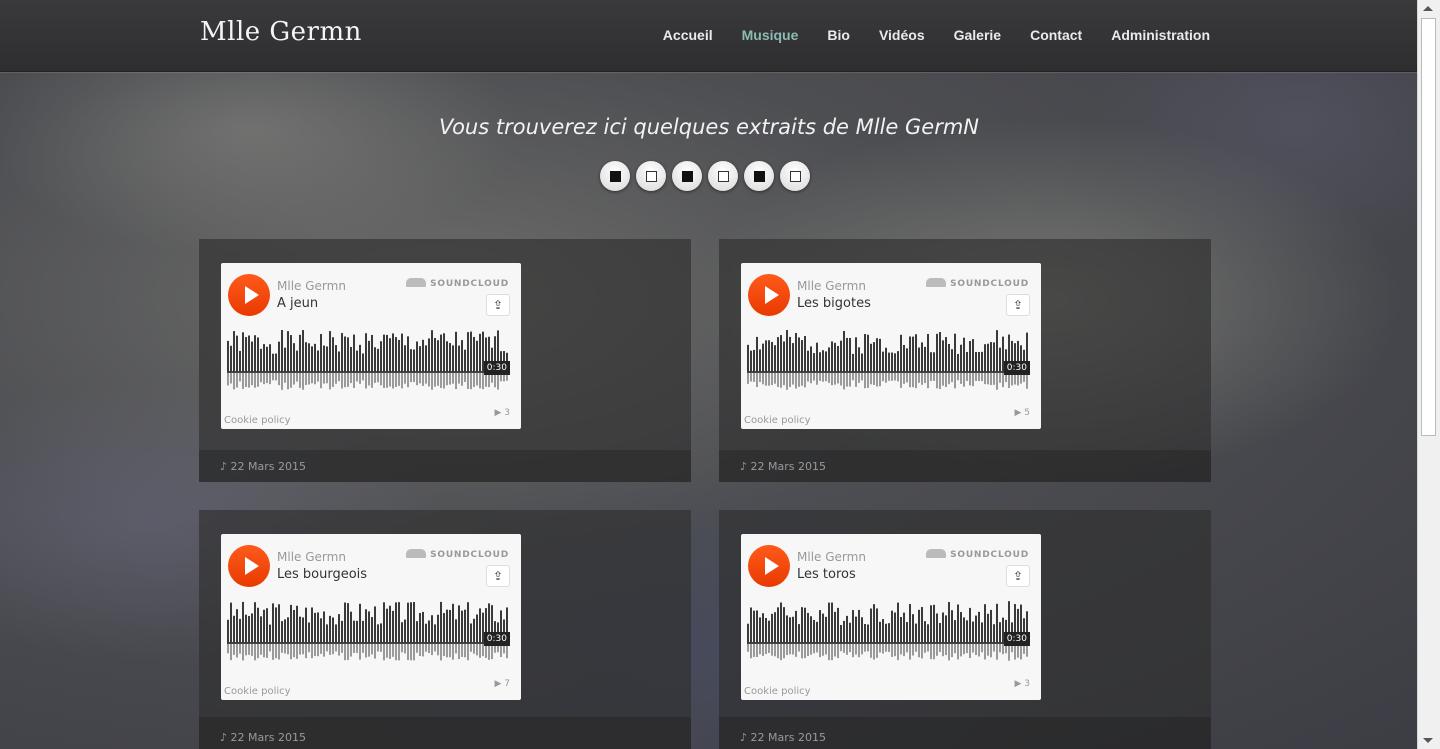  What do you see at coordinates (977, 35) in the screenshot?
I see `nav-galerie: Galerie` at bounding box center [977, 35].